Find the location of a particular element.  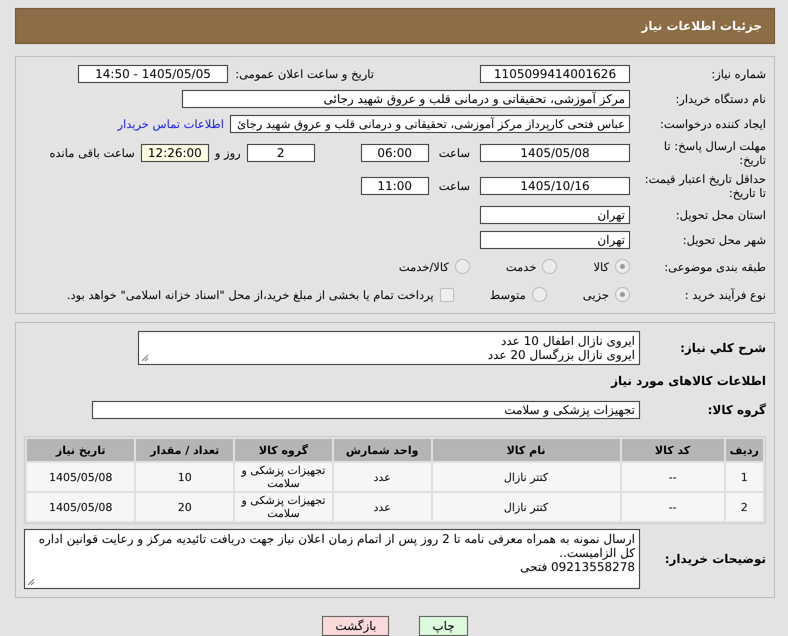

validity-time-field: 11:00 is located at coordinates (394, 186).